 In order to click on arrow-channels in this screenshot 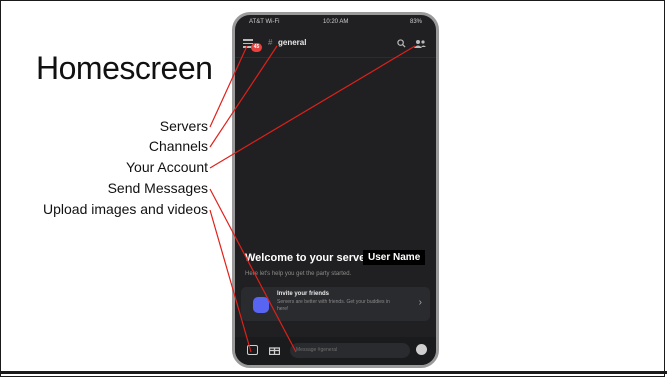, I will do `click(243, 96)`.